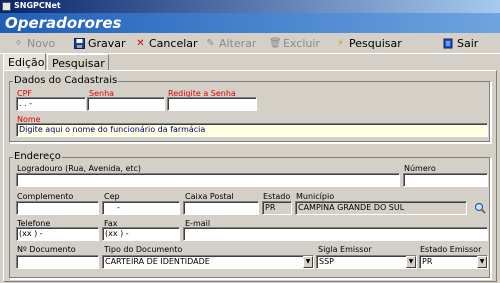  What do you see at coordinates (157, 261) in the screenshot?
I see `tipo-documento-value: CARTEIRA DE IDENTIDADE` at bounding box center [157, 261].